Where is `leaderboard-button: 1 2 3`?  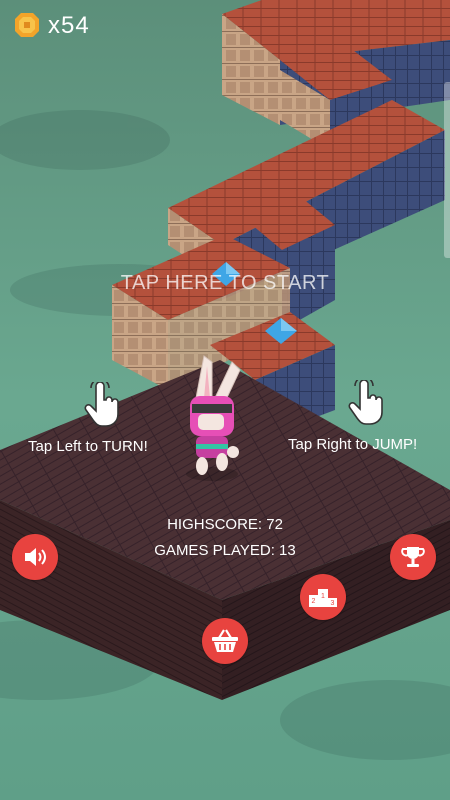
leaderboard-button: 1 2 3 is located at coordinates (323, 597).